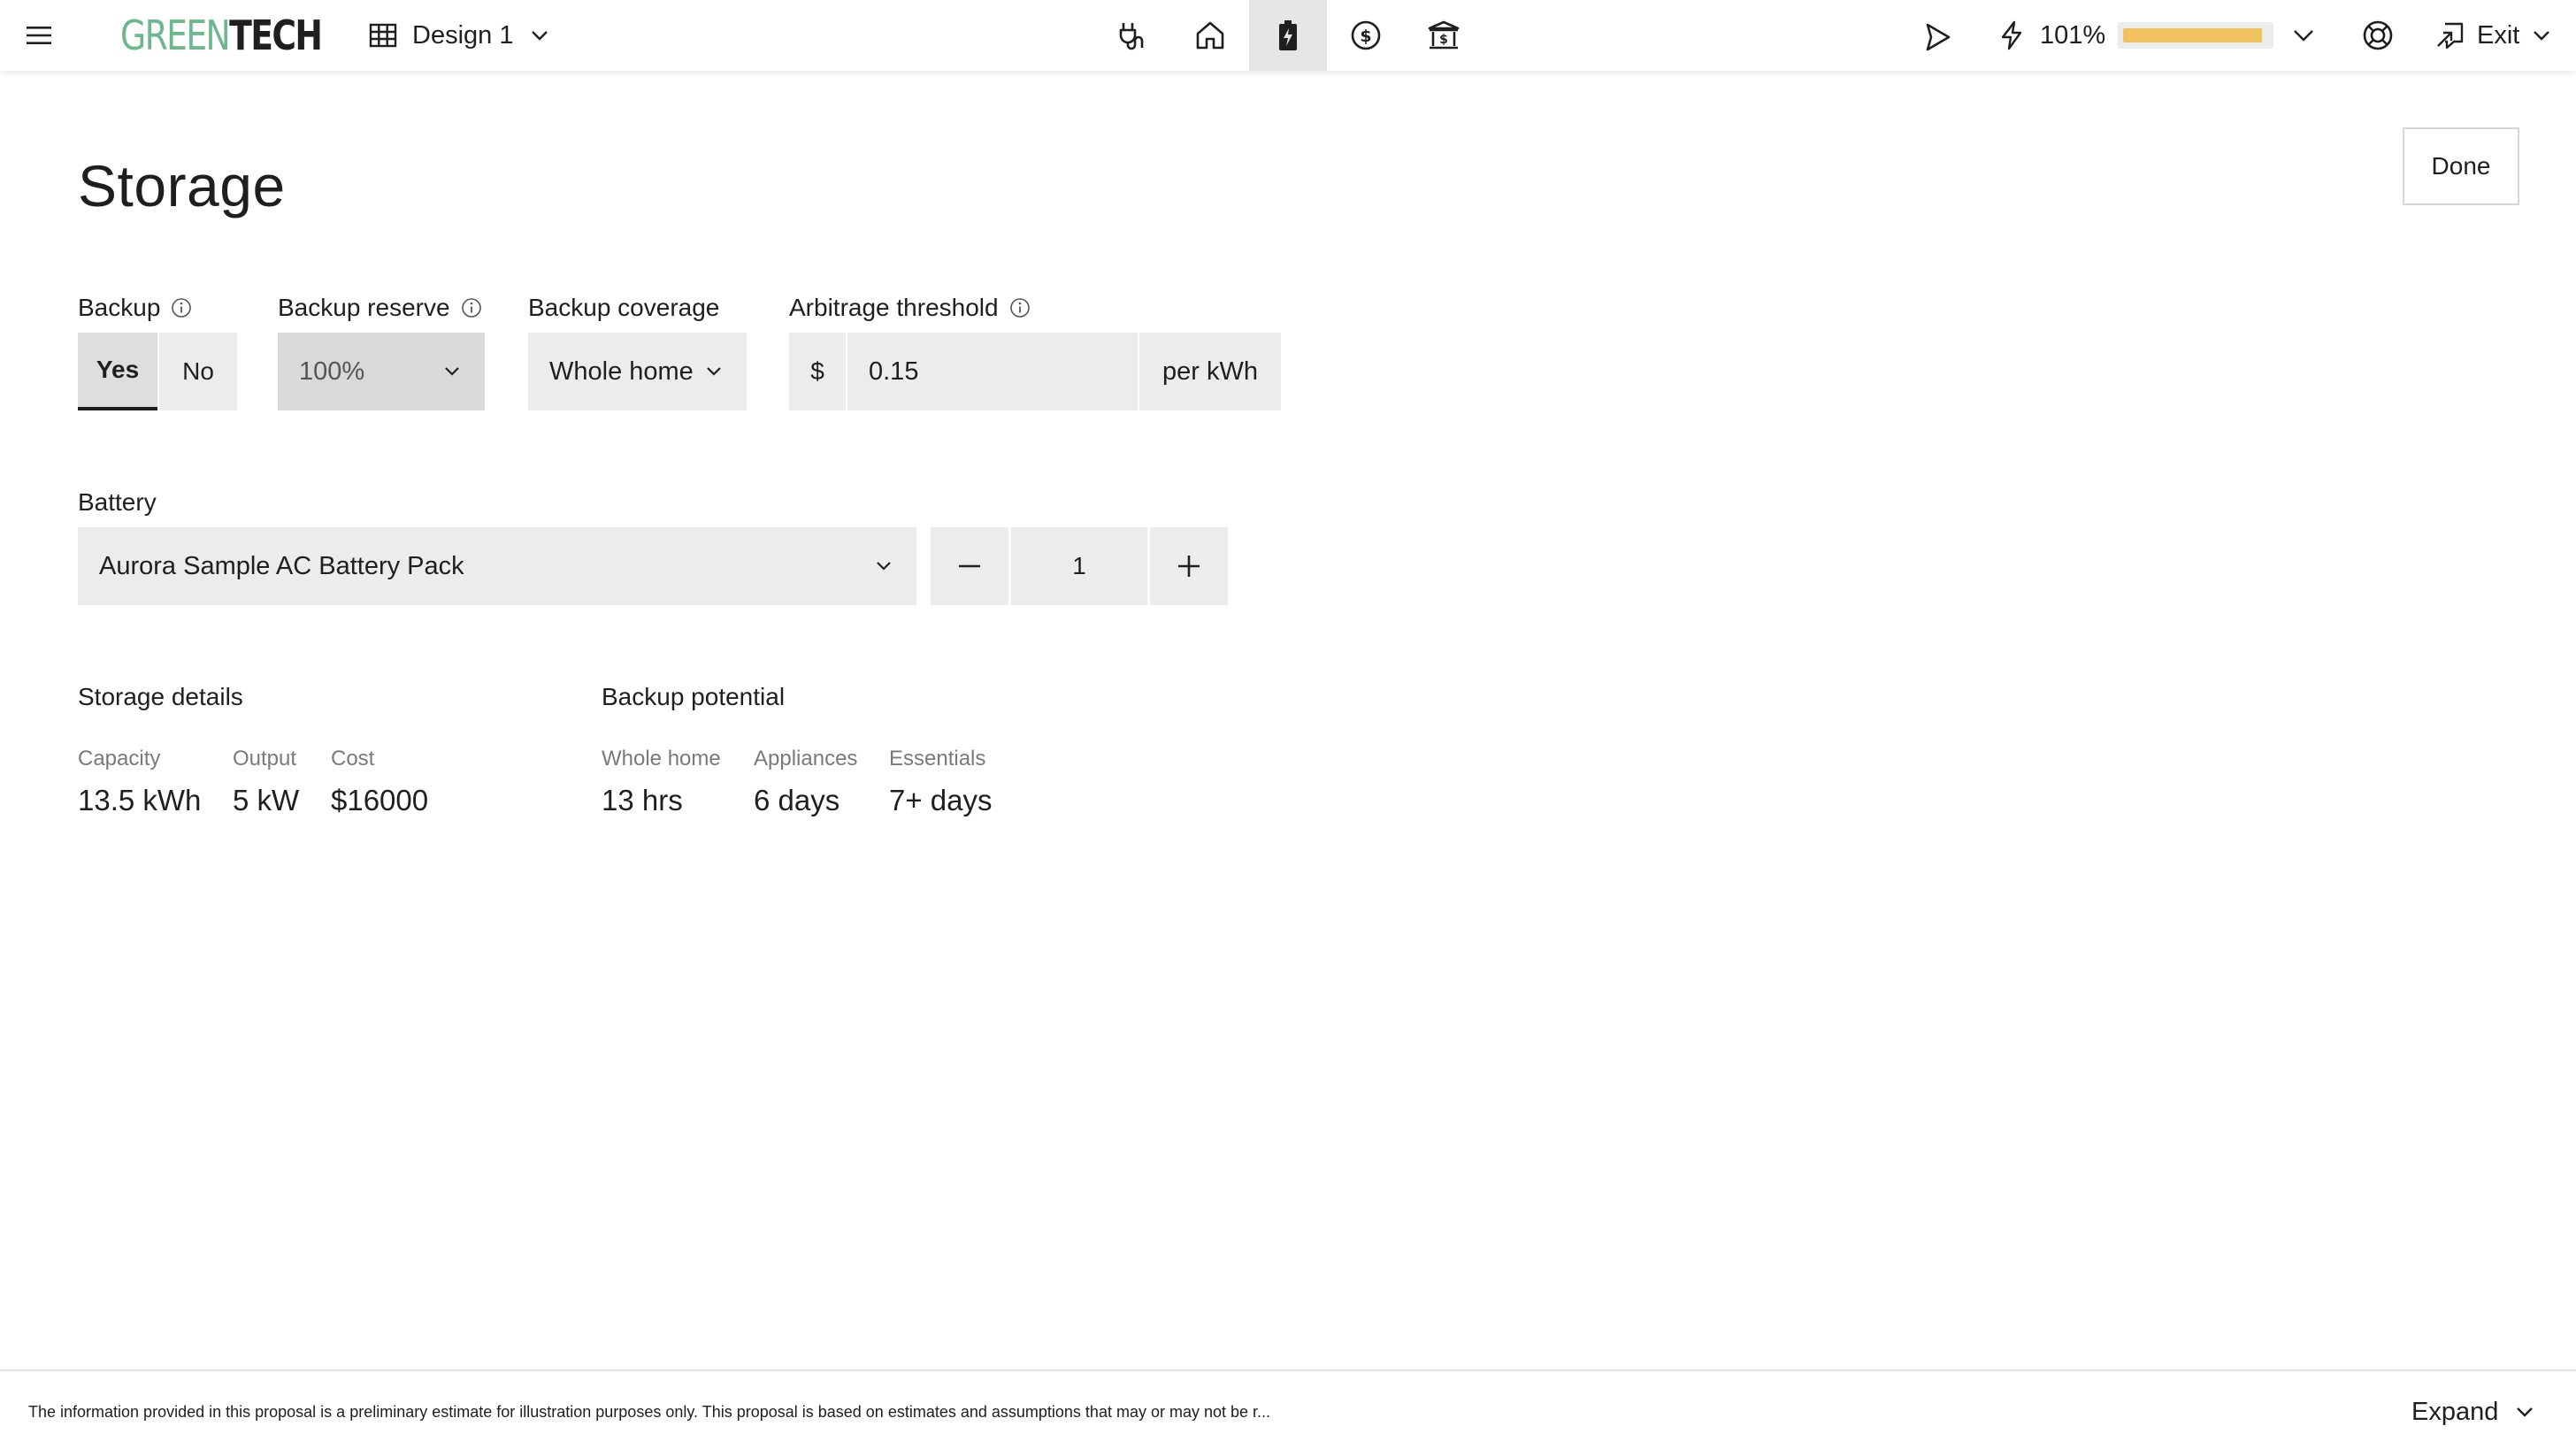 Image resolution: width=2576 pixels, height=1449 pixels. I want to click on battery-label-row: Battery, so click(117, 502).